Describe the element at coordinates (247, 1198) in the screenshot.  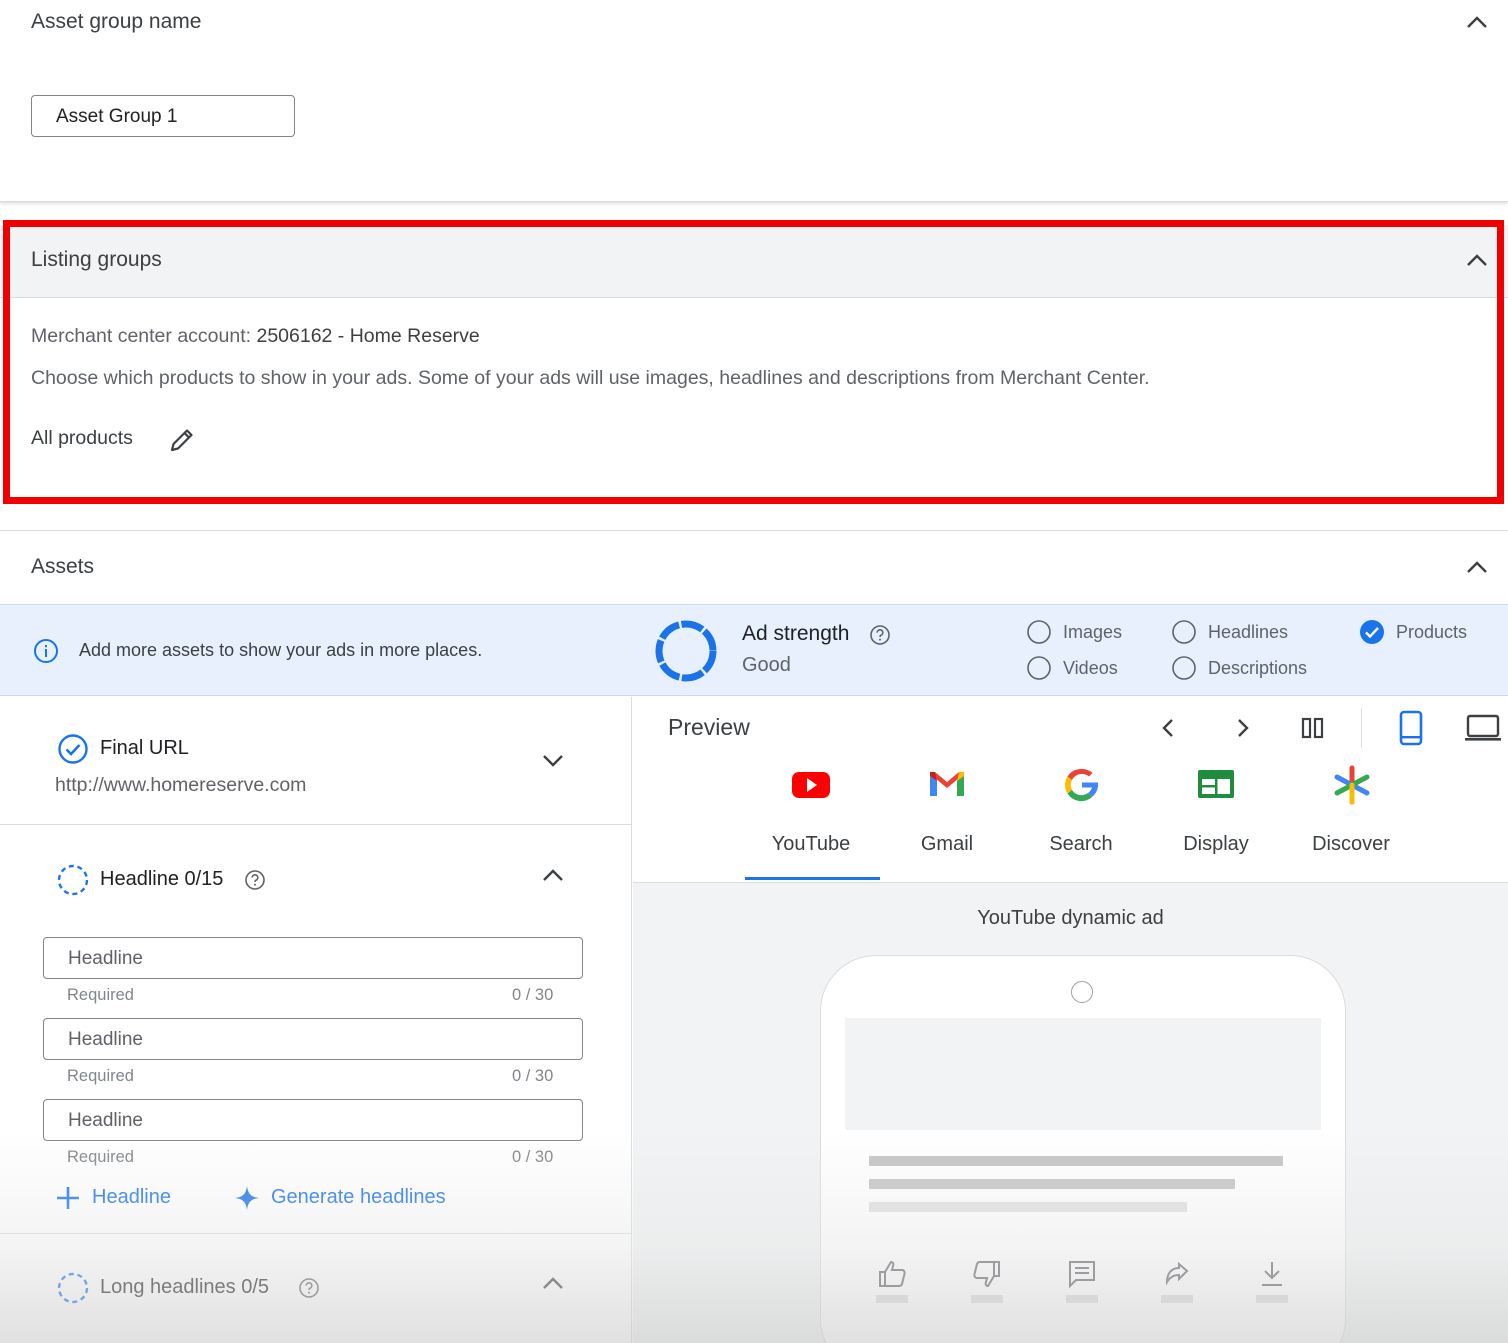
I see `sparkle-icon` at that location.